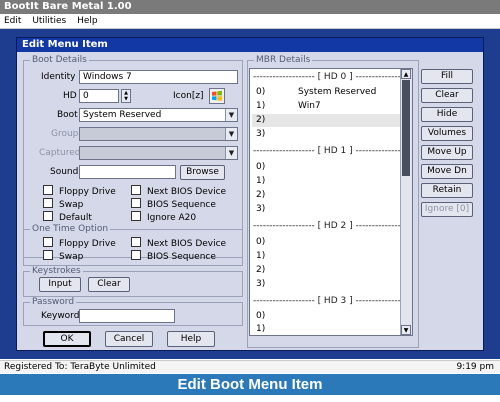  What do you see at coordinates (326, 120) in the screenshot?
I see `list-item-selected: 2)` at bounding box center [326, 120].